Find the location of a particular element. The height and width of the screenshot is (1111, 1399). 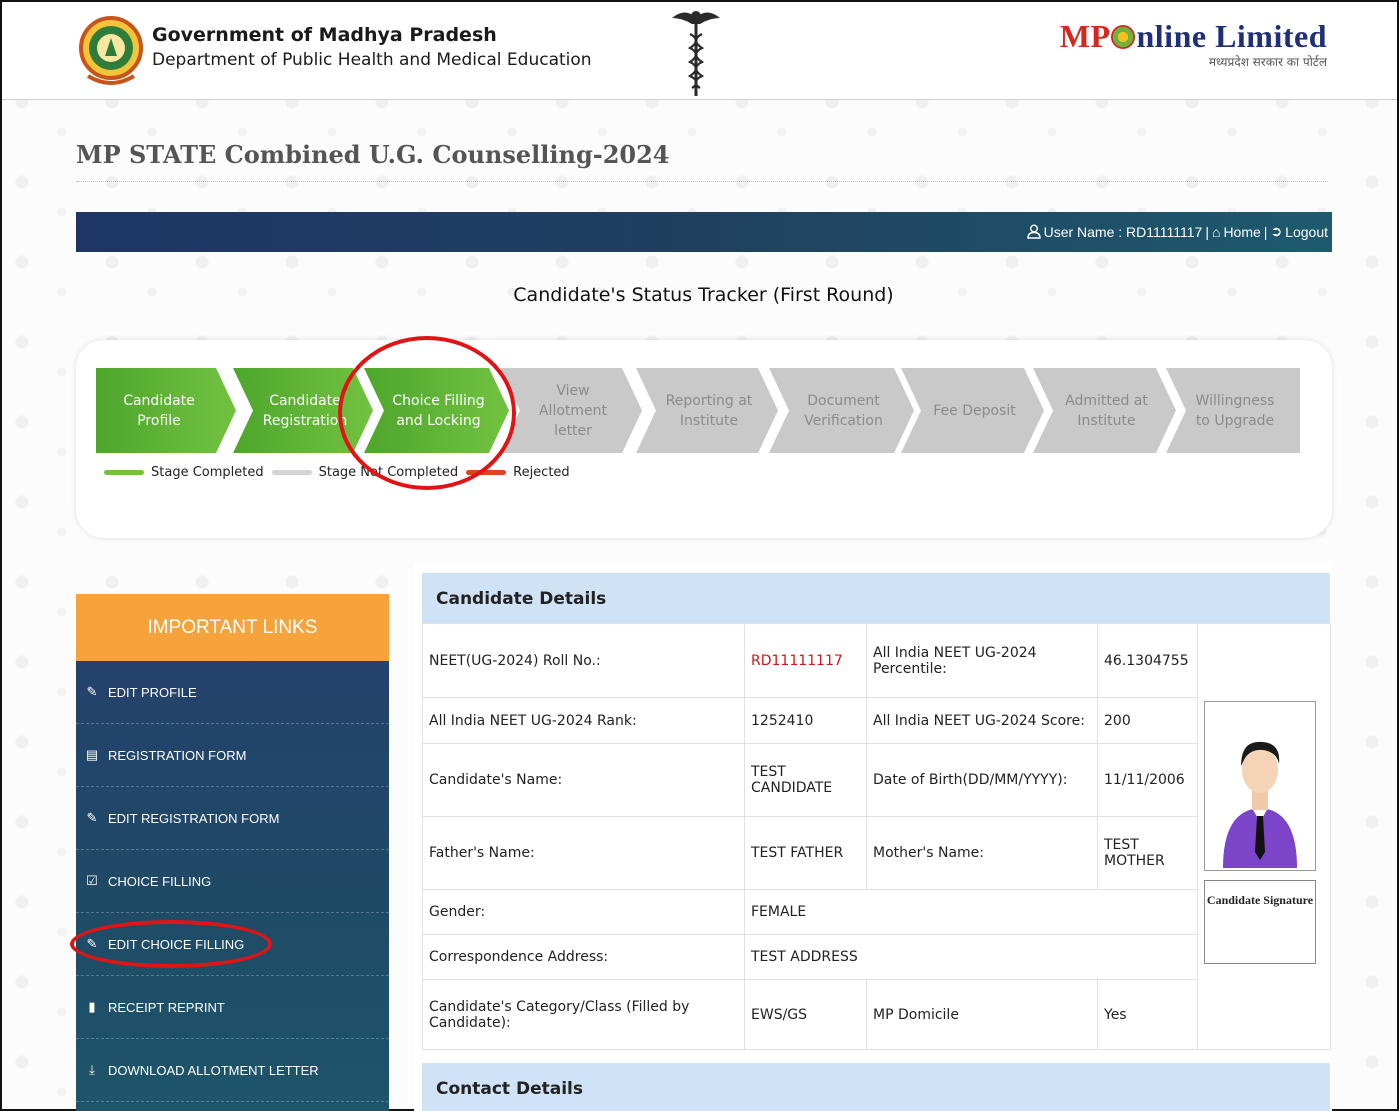

address-value: TEST ADDRESS is located at coordinates (971, 957).